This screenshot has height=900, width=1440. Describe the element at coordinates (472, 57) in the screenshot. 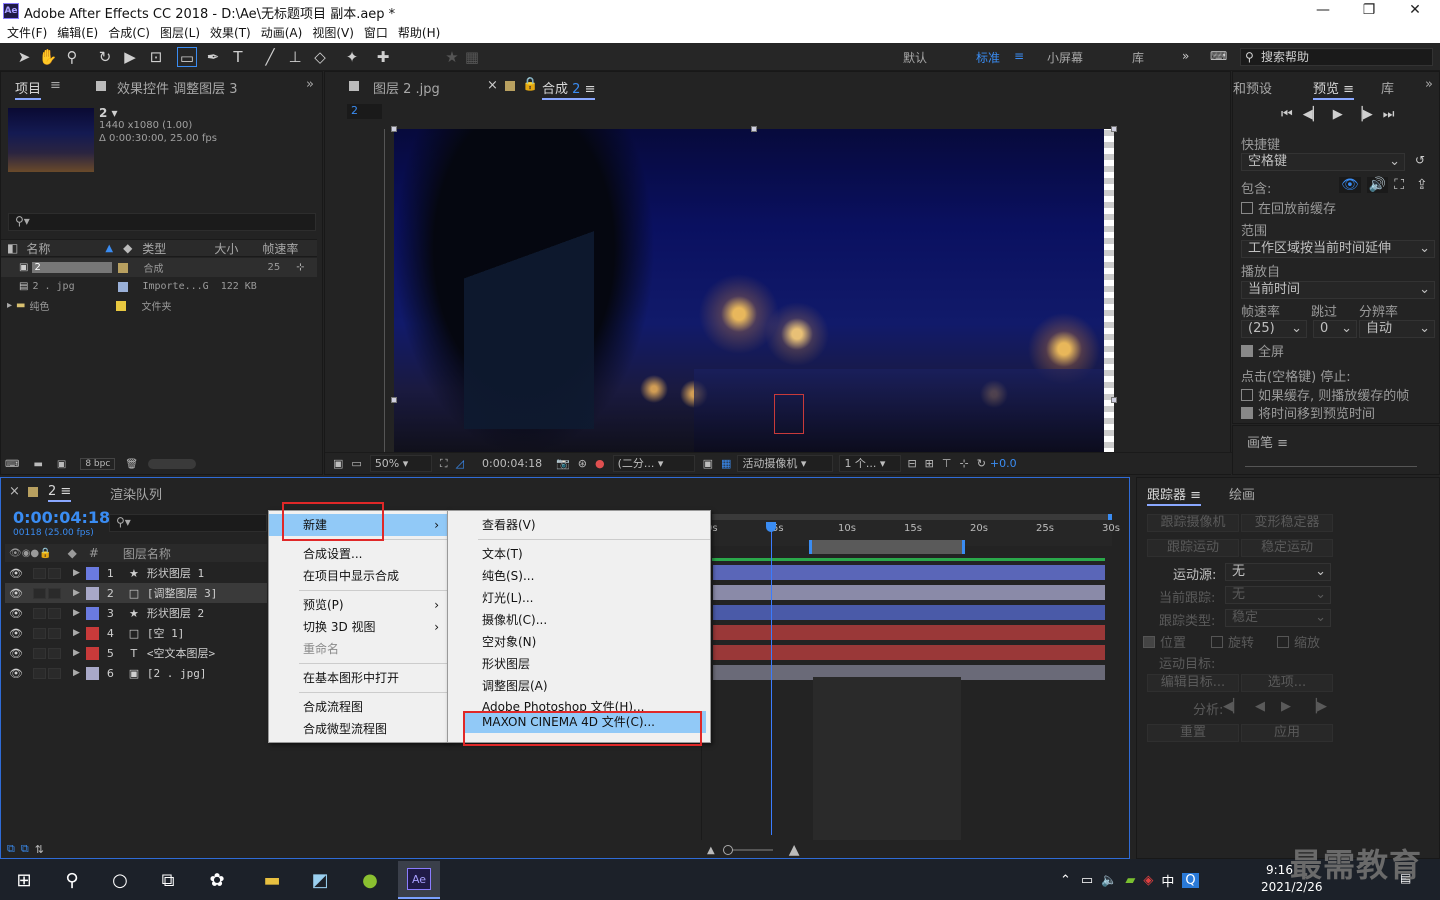

I see `snapping-toggle-icon: ▦` at that location.